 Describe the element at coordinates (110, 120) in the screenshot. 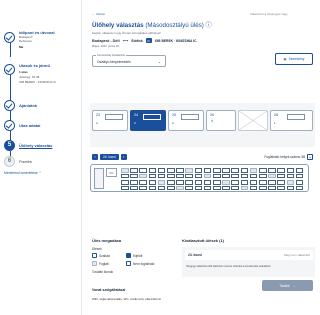

I see `car-23: 23 2.` at that location.